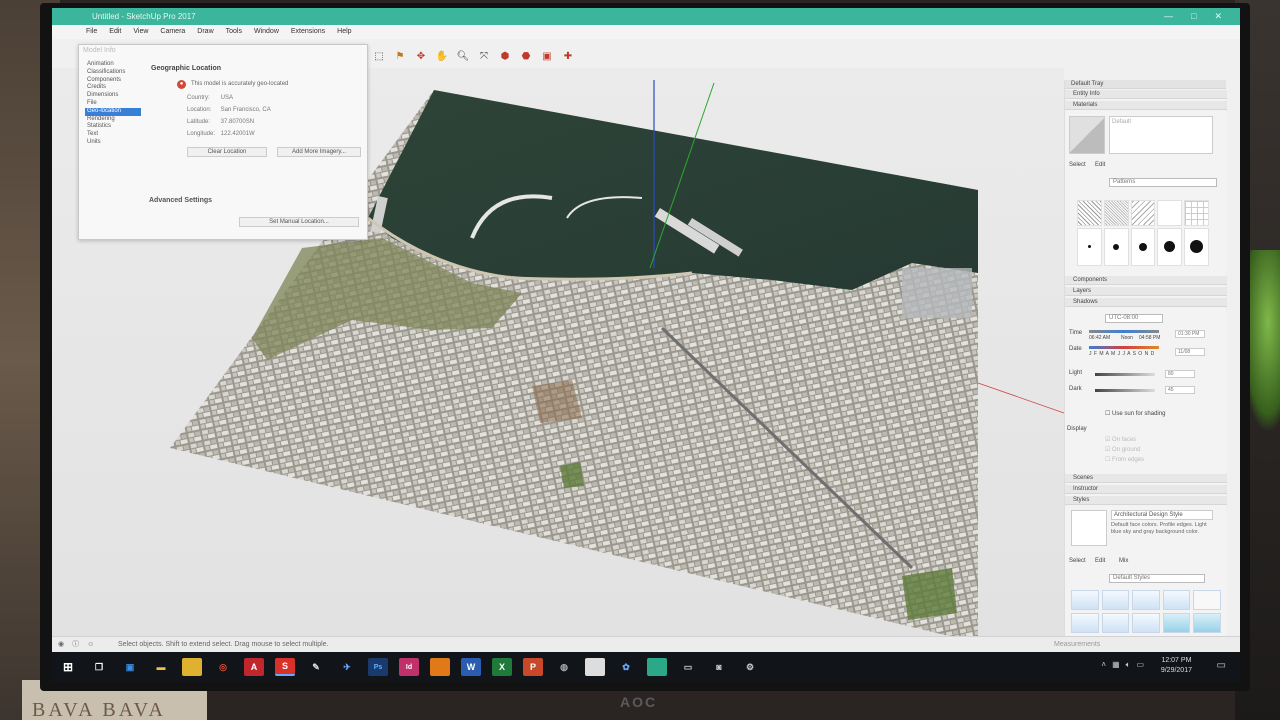 The image size is (1280, 720). I want to click on menu-window: Window, so click(266, 32).